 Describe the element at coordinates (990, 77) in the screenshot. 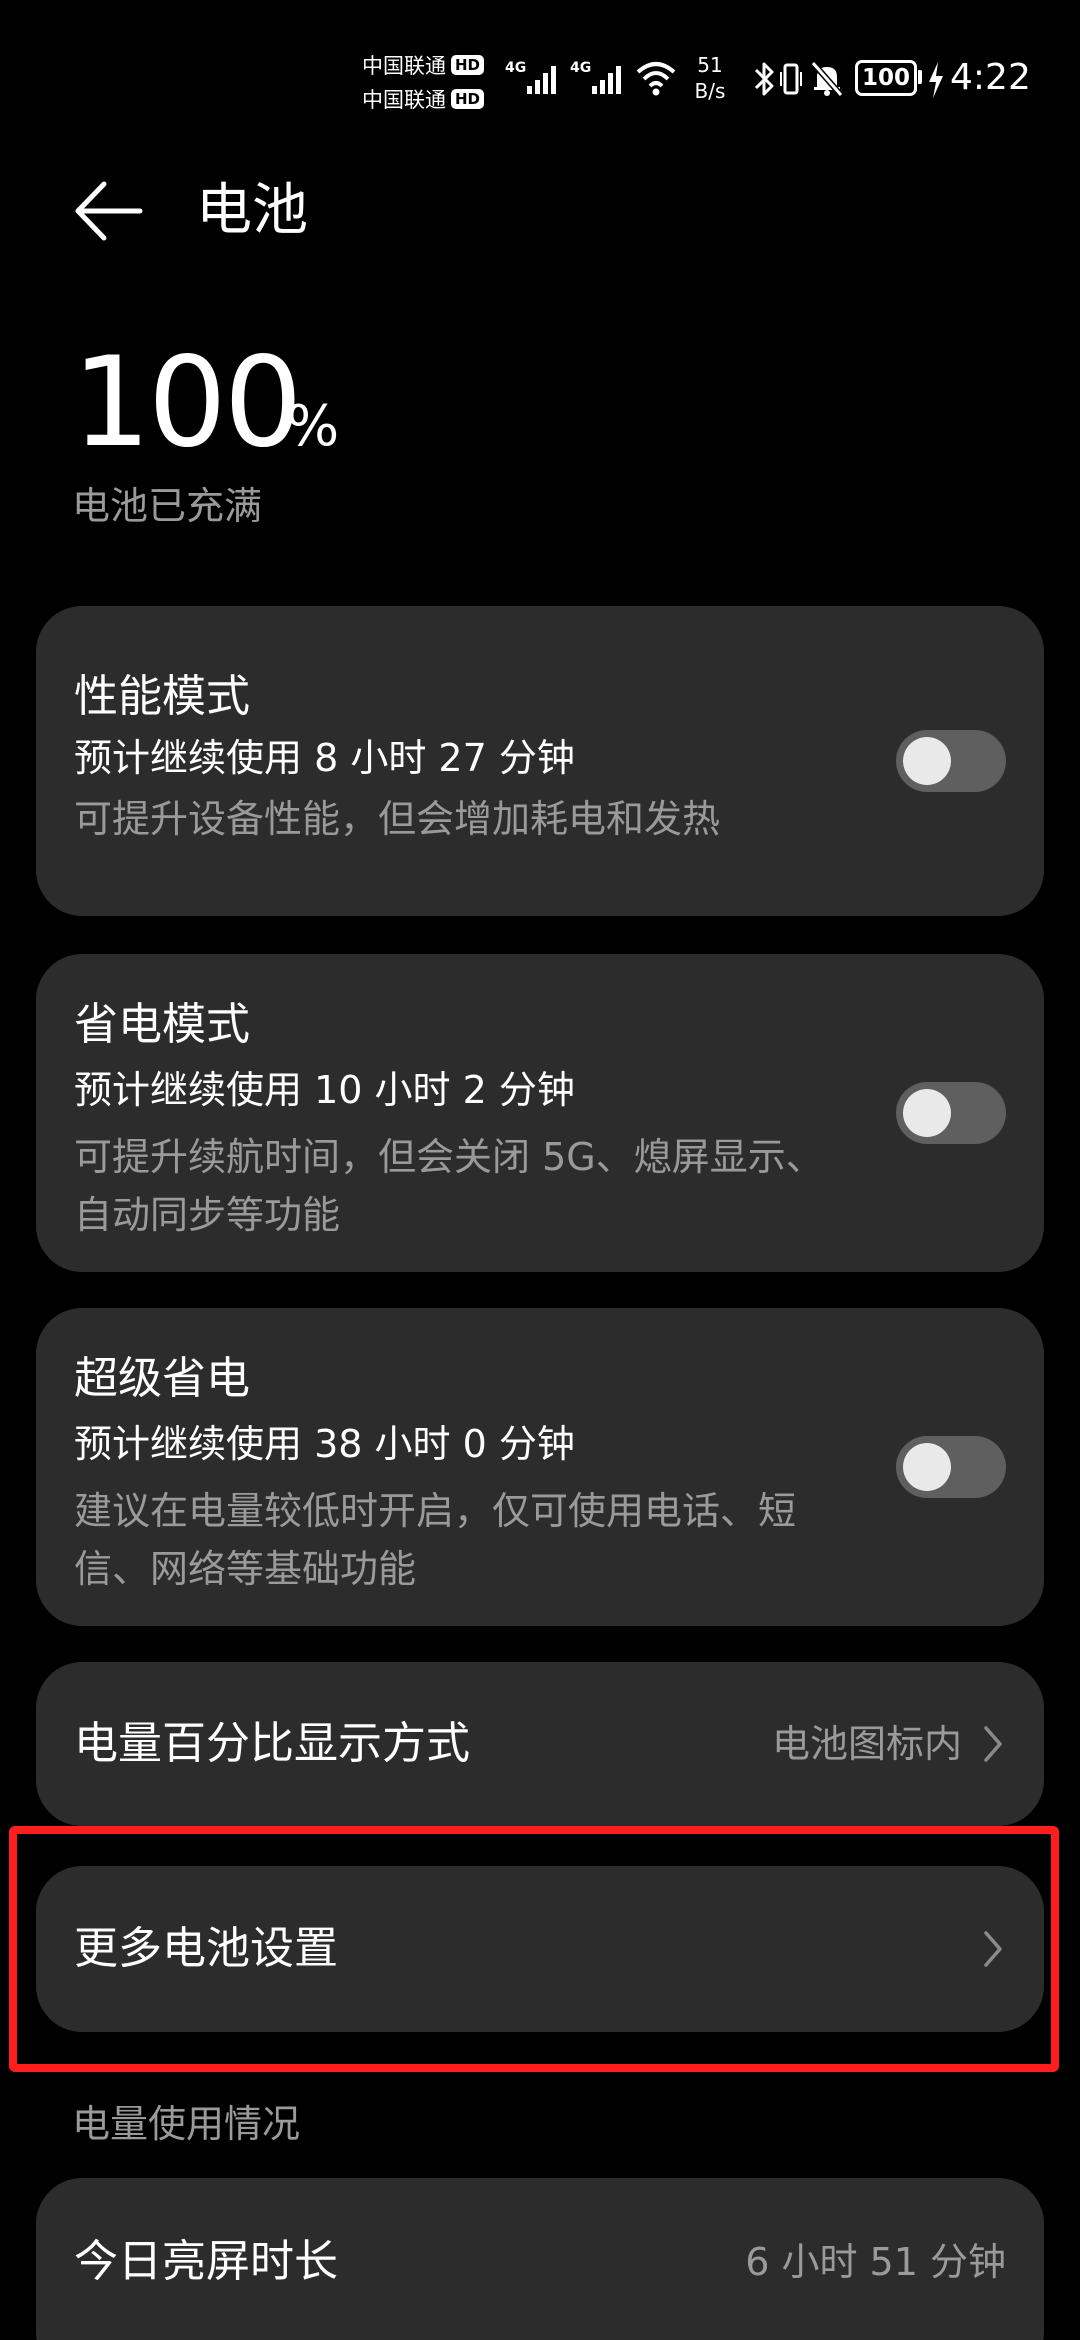

I see `clock: 4:22` at that location.